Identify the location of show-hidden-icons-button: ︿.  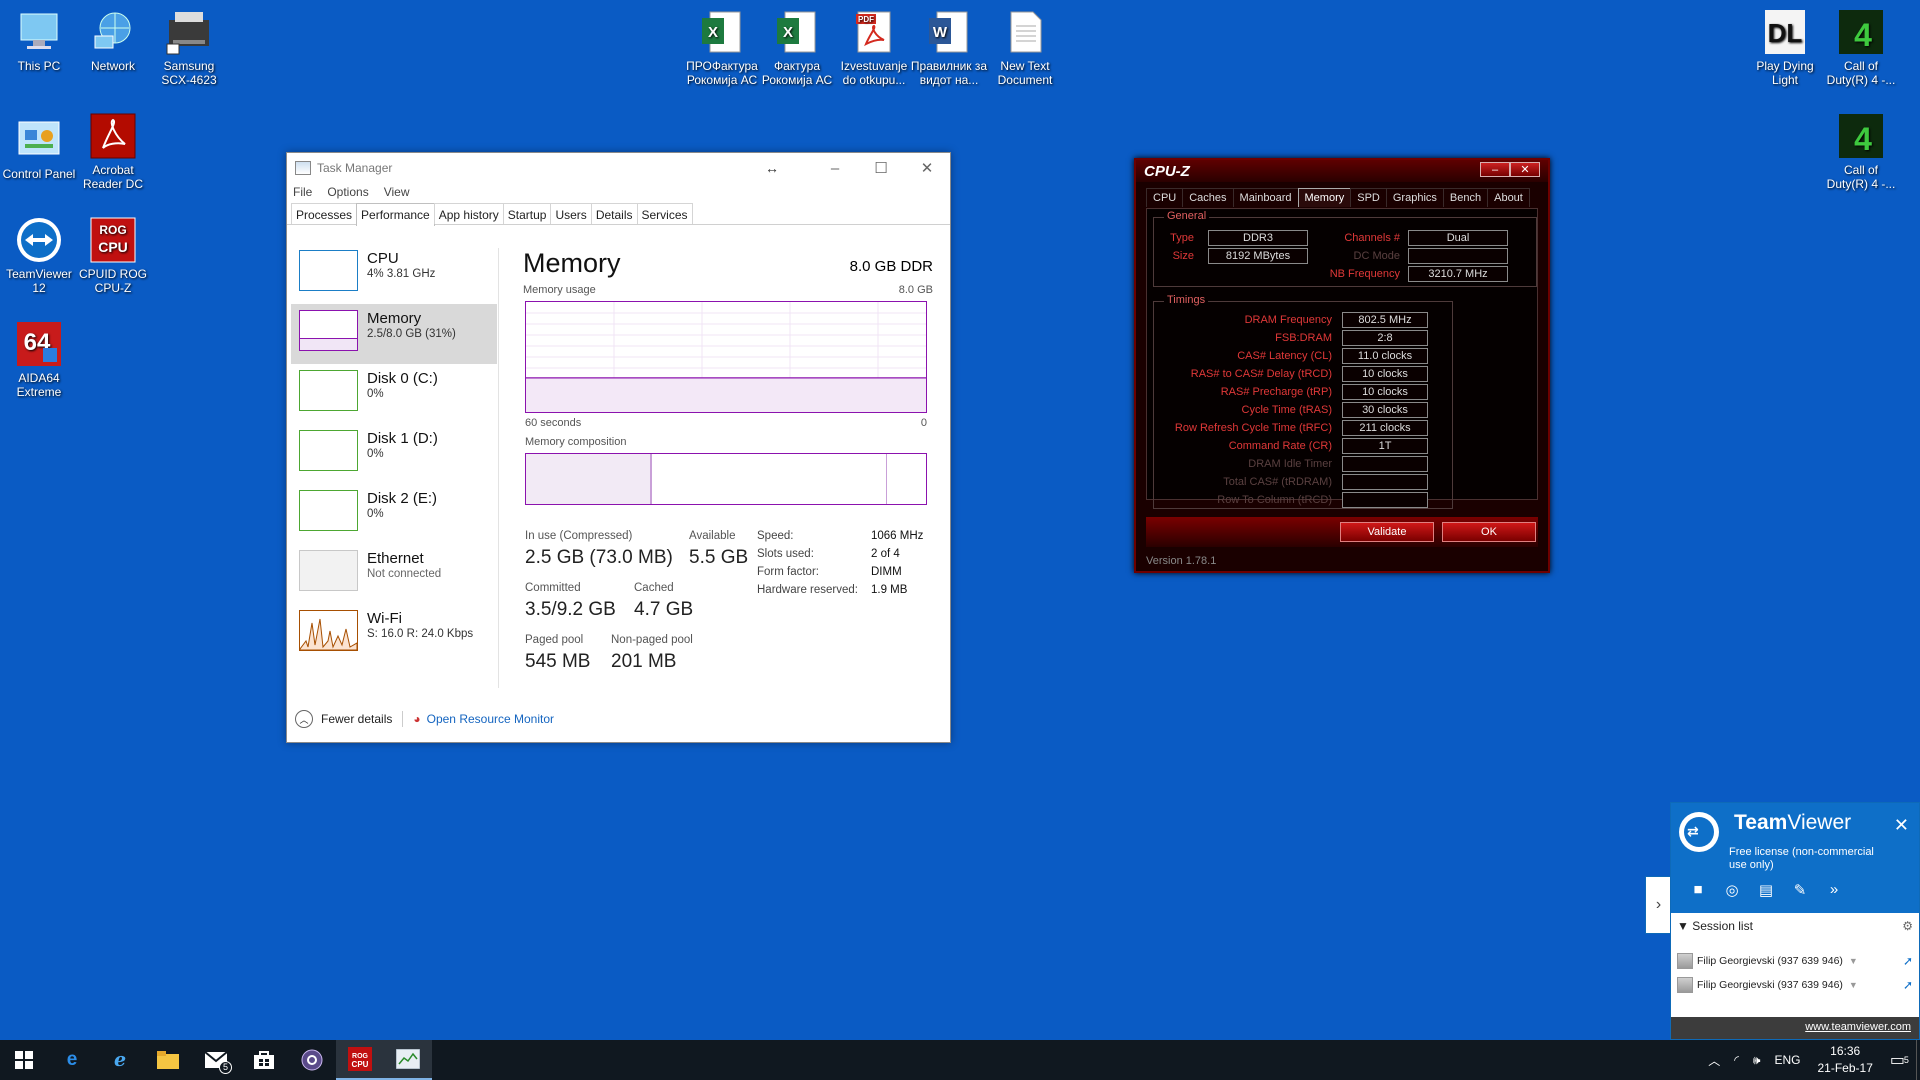
(1714, 1060).